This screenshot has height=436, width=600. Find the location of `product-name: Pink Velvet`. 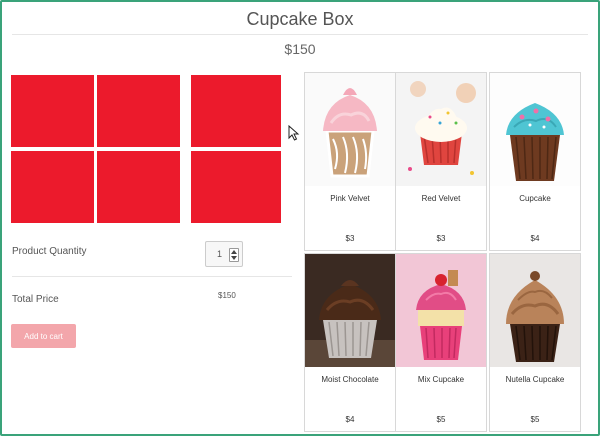

product-name: Pink Velvet is located at coordinates (350, 198).